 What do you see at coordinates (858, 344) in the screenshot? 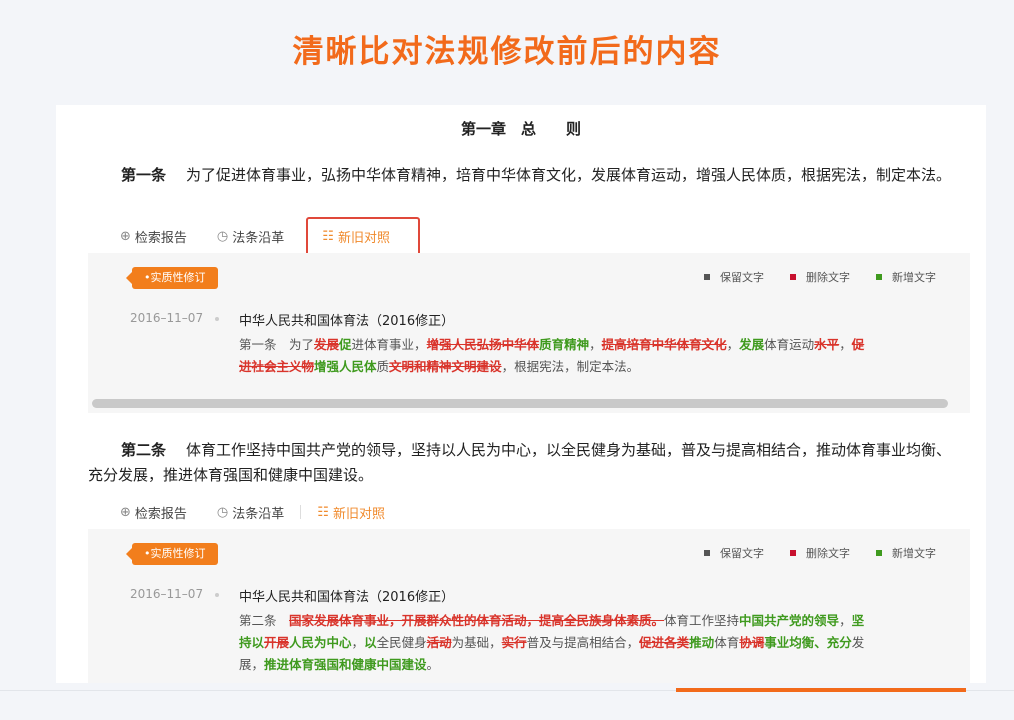
I see `diff-segment-del: 促` at bounding box center [858, 344].